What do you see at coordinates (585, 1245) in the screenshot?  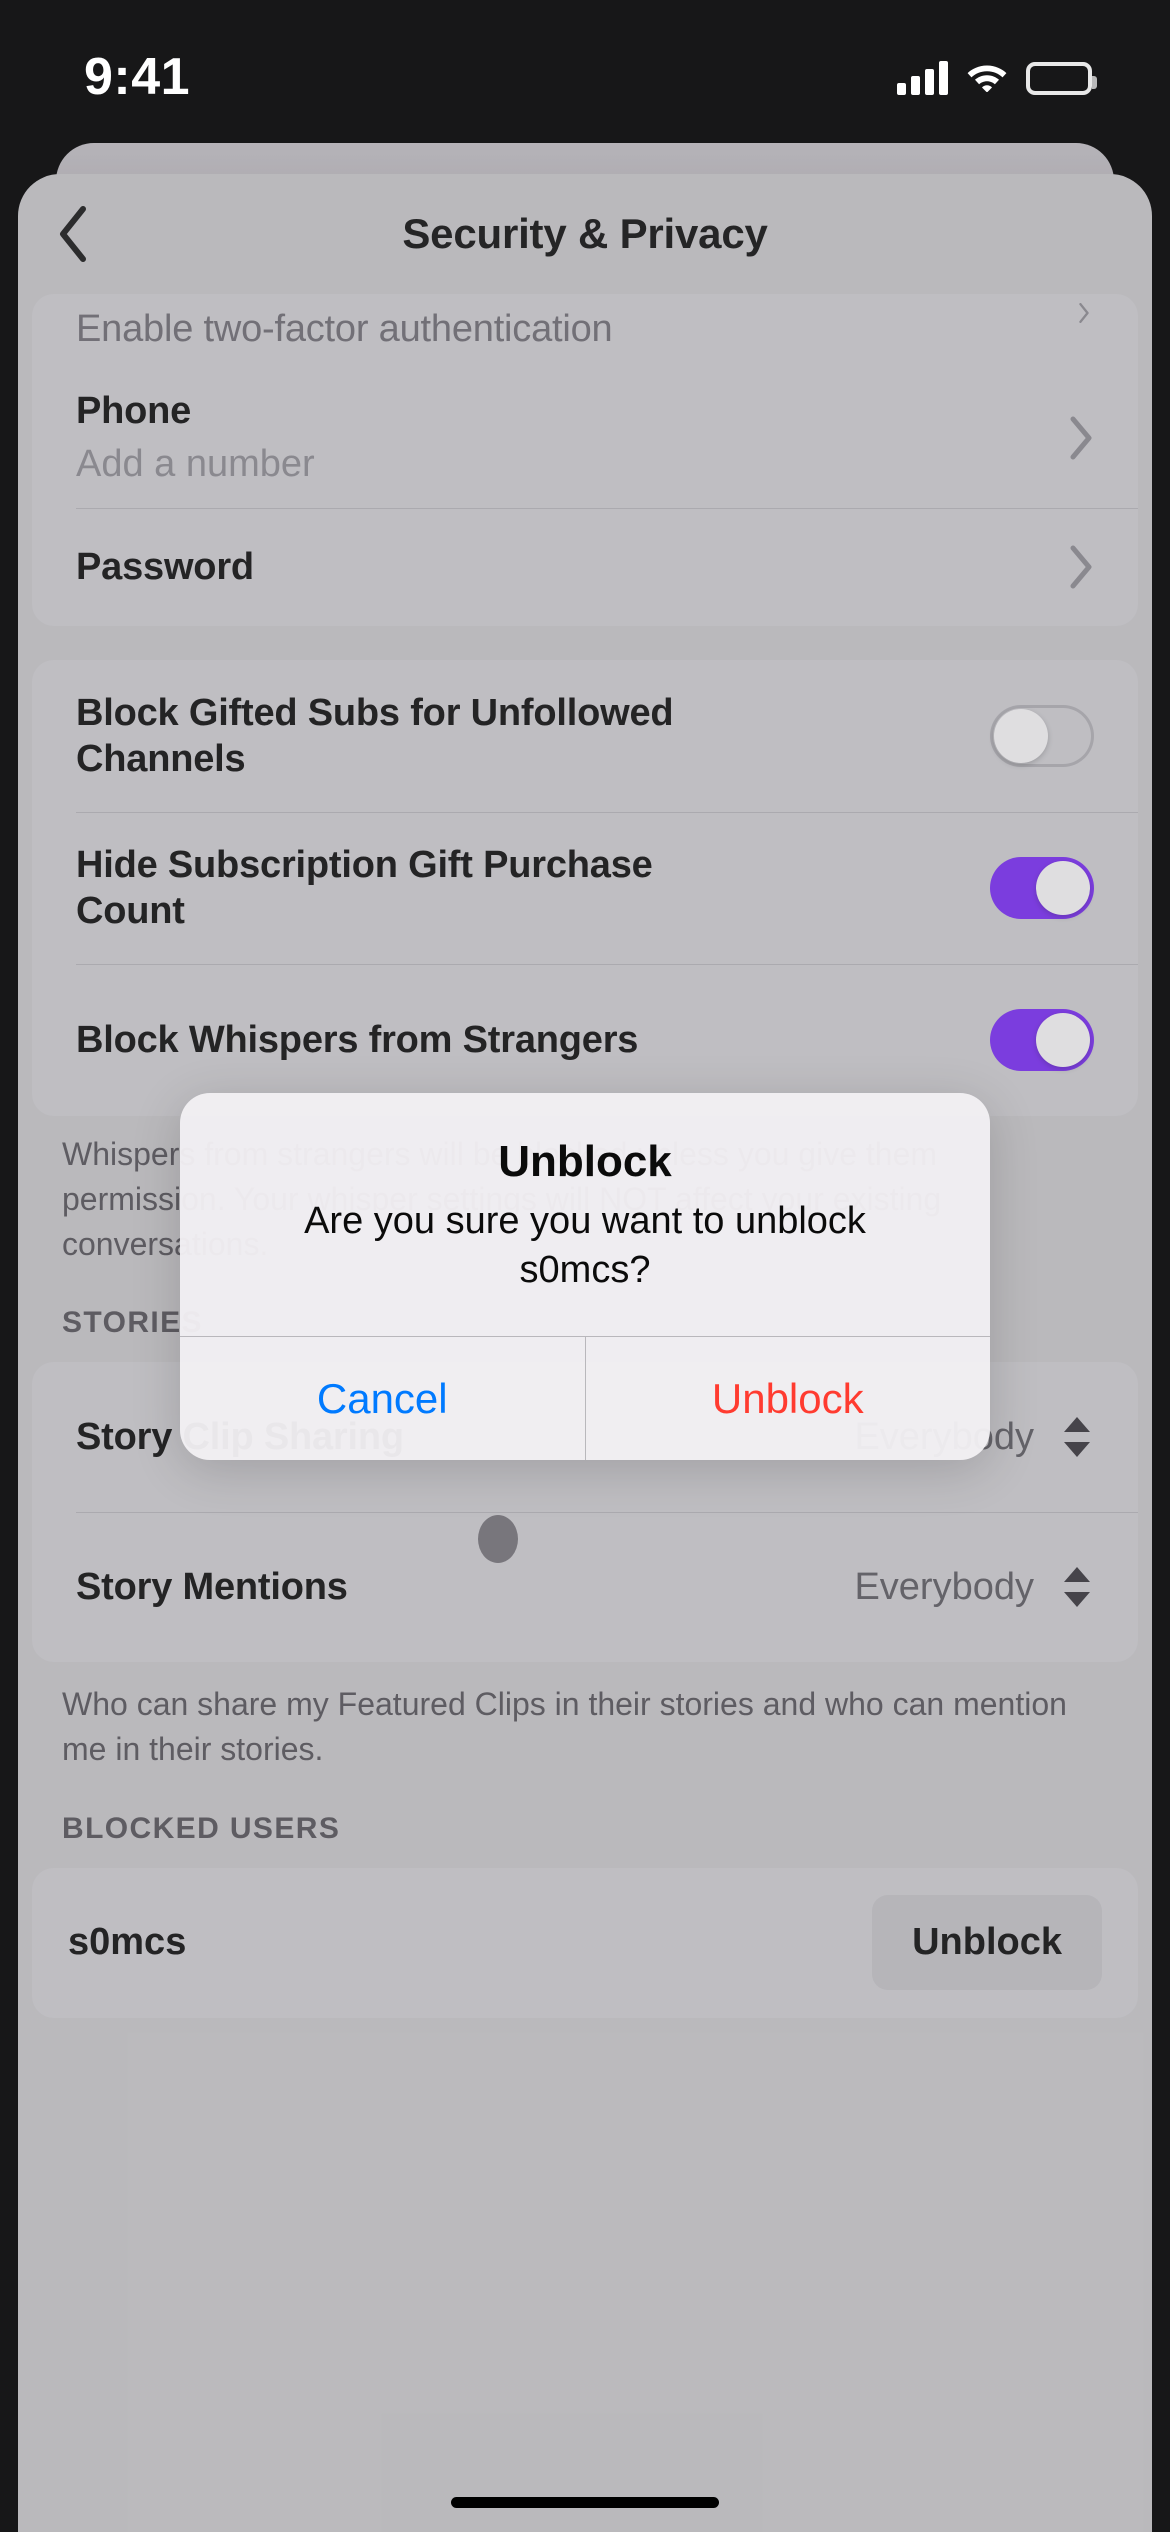 I see `dialog-message: Are you sure you want to unblock s0mcs?` at bounding box center [585, 1245].